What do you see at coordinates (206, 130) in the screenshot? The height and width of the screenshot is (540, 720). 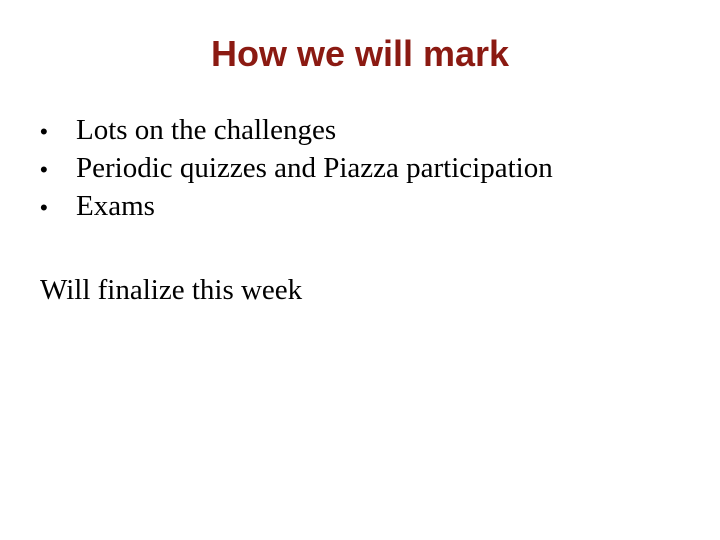 I see `bullet-text: Lots on the challenges` at bounding box center [206, 130].